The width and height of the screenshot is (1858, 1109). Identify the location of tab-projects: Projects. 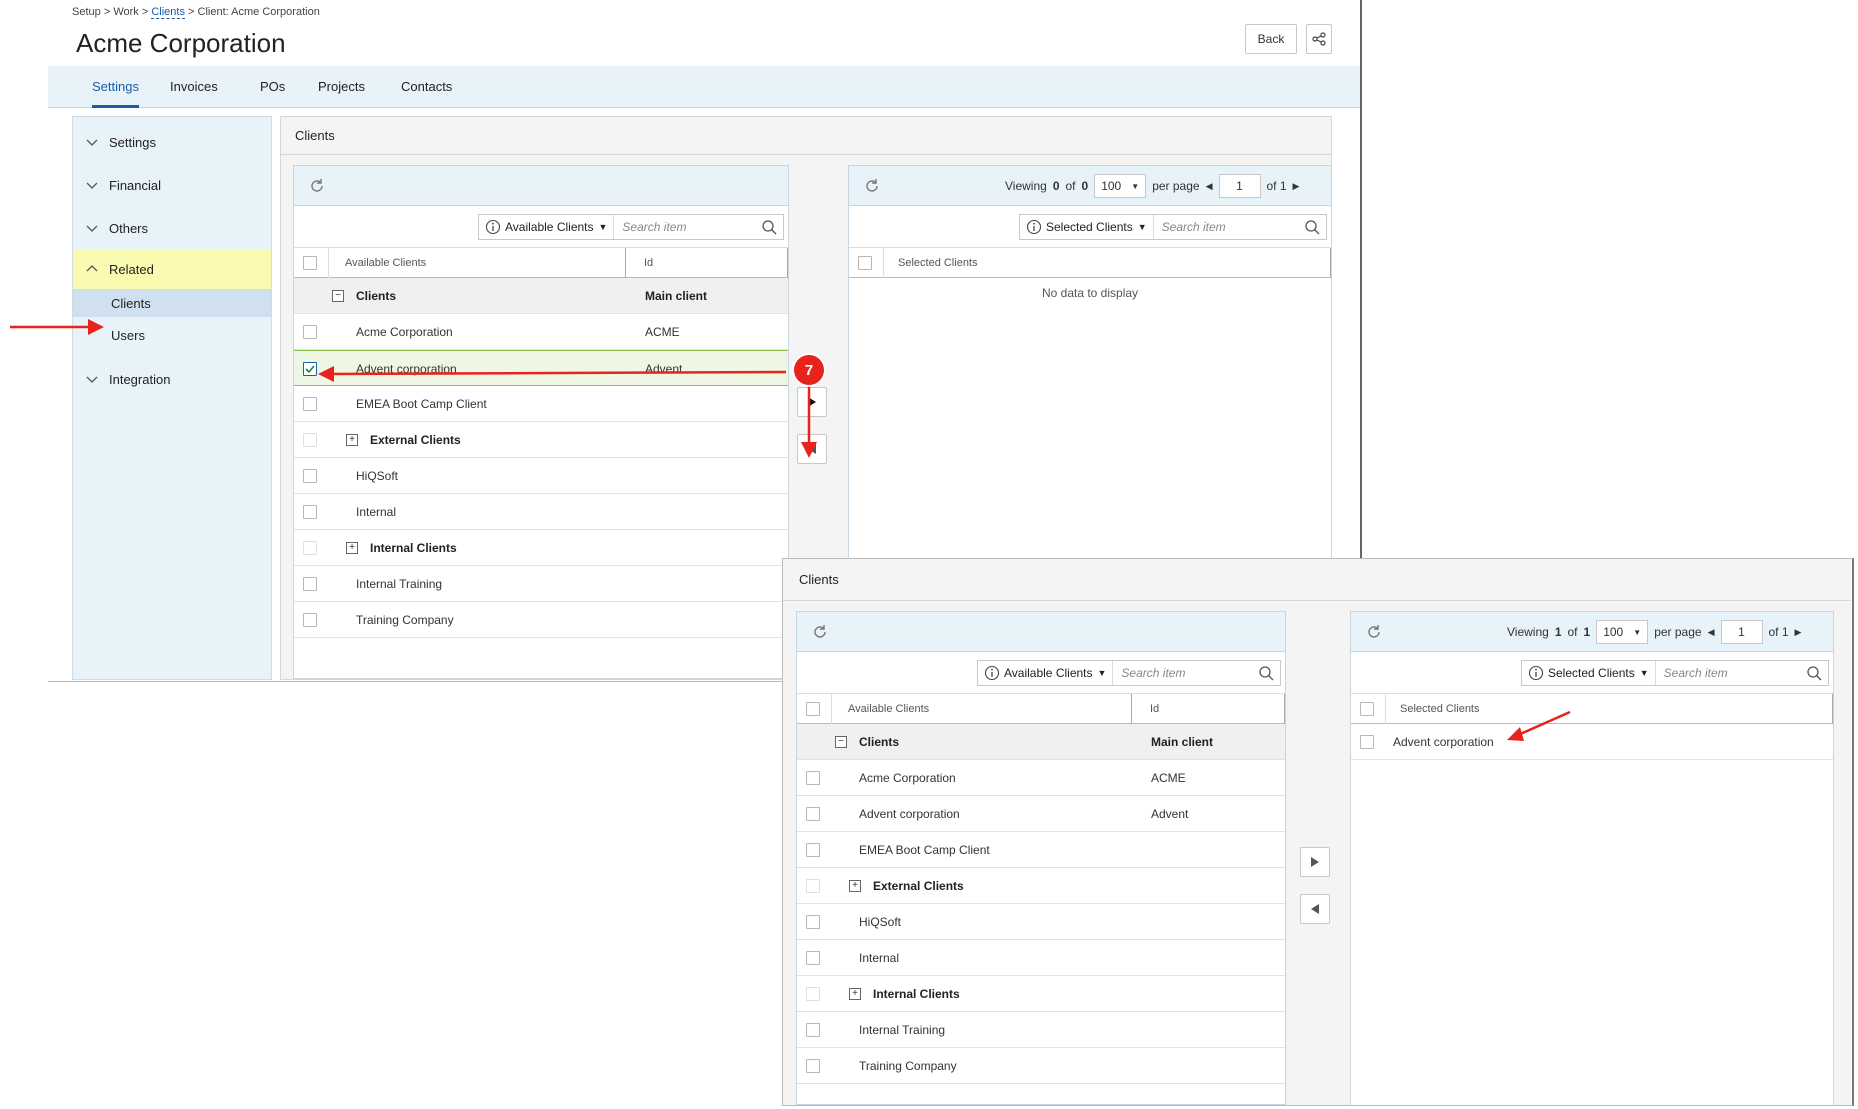
(341, 87).